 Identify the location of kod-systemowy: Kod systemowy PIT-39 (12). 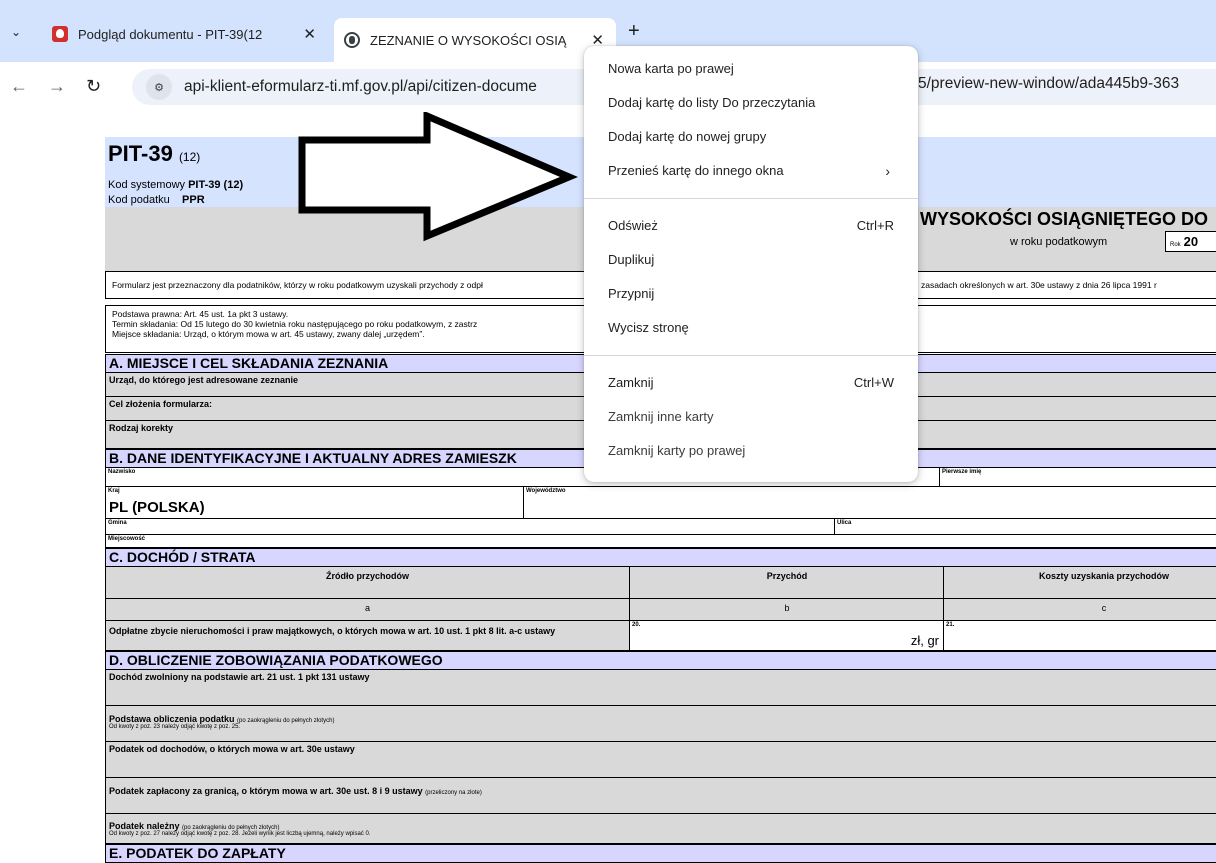
(176, 185).